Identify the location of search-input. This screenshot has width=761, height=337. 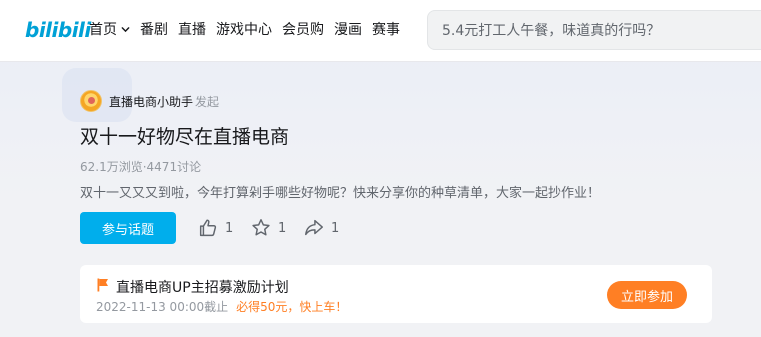
(592, 31).